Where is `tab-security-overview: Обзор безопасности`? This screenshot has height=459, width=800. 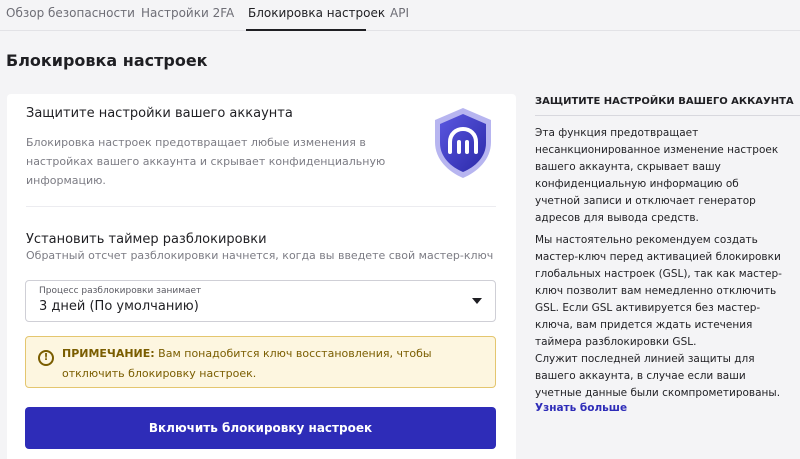
tab-security-overview: Обзор безопасности is located at coordinates (70, 13).